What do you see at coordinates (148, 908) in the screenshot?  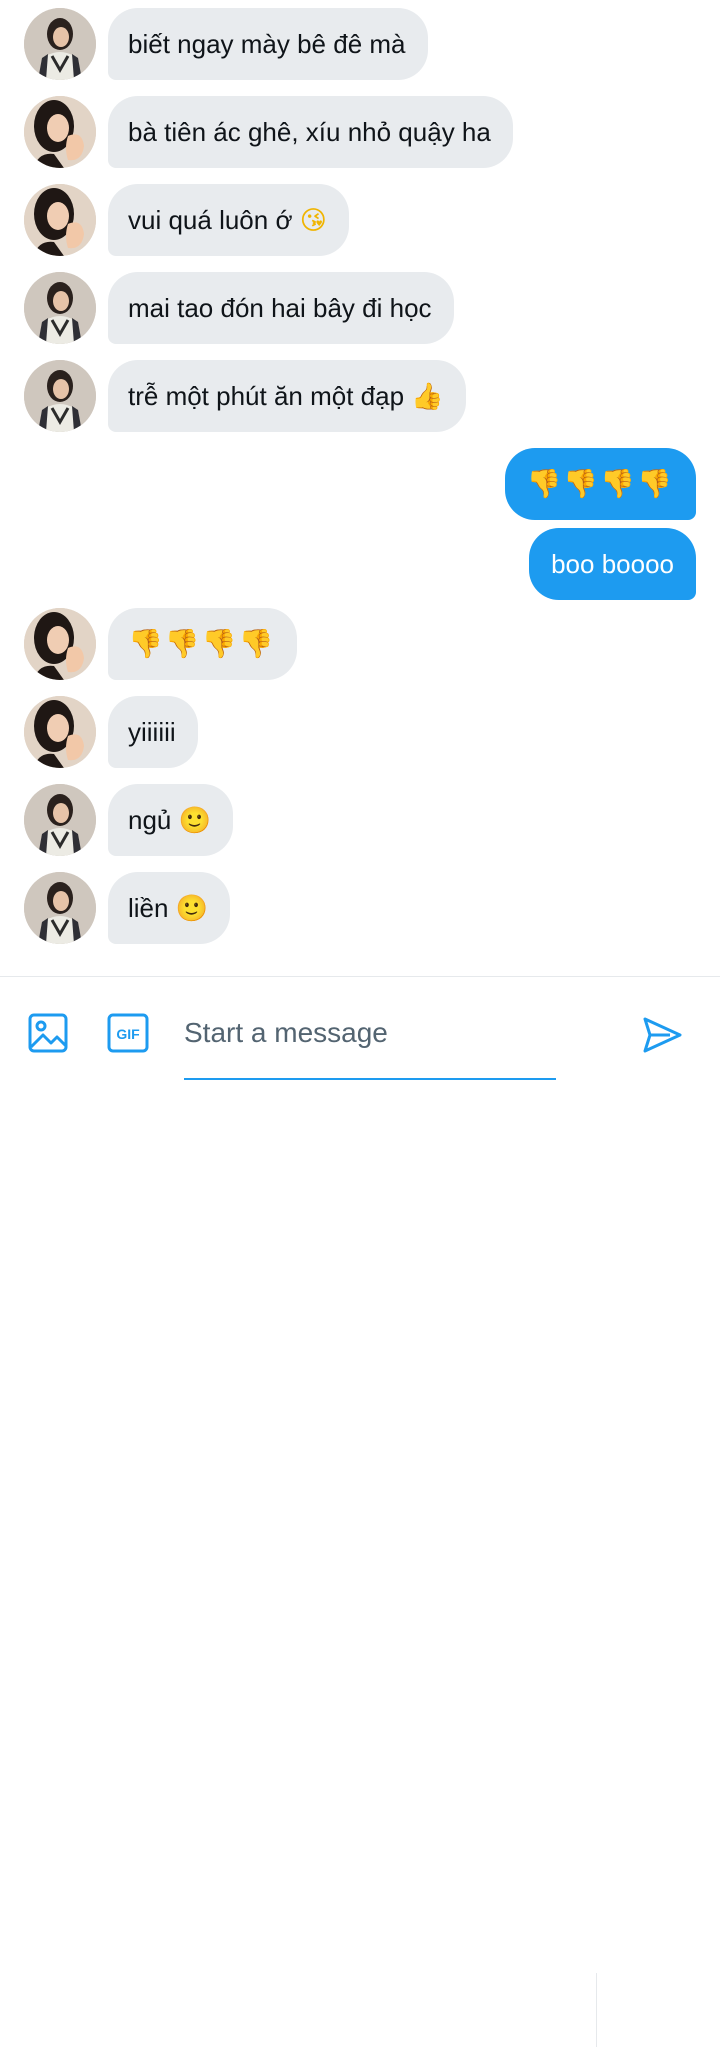 I see `message-text: liền` at bounding box center [148, 908].